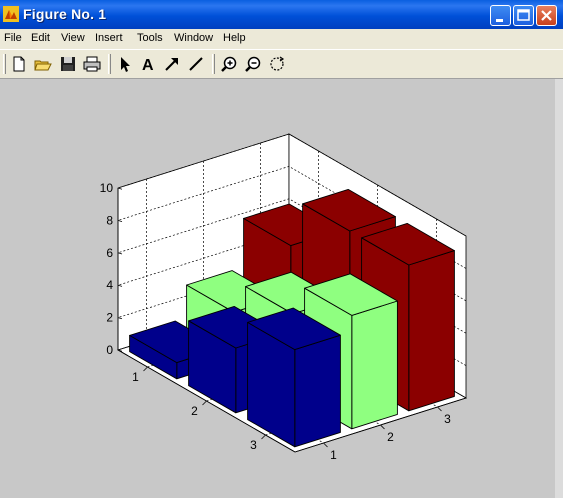 The height and width of the screenshot is (498, 563). What do you see at coordinates (43, 64) in the screenshot?
I see `open-file-icon` at bounding box center [43, 64].